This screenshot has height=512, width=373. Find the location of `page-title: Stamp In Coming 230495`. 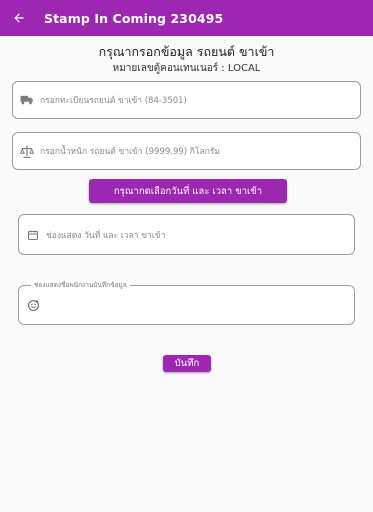

page-title: Stamp In Coming 230495 is located at coordinates (134, 18).